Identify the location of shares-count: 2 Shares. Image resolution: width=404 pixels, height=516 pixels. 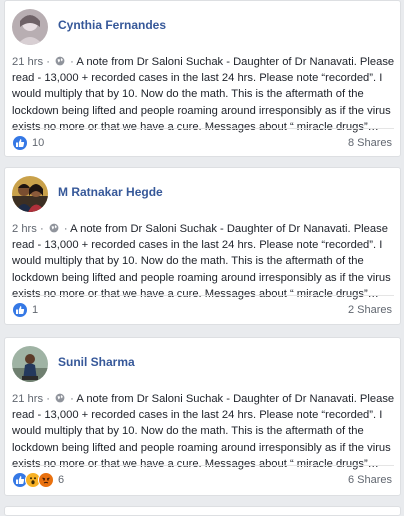
(370, 310).